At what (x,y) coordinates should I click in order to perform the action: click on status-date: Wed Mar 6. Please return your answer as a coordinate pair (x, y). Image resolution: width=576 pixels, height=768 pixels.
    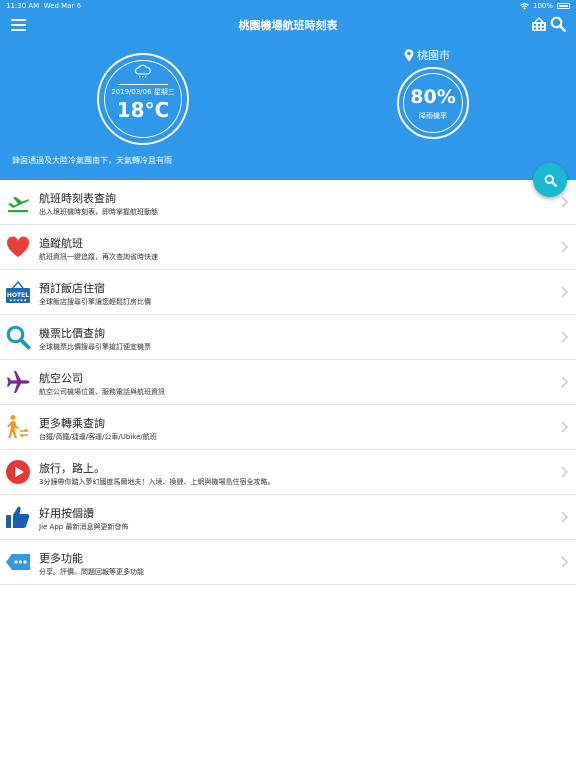
    Looking at the image, I should click on (62, 6).